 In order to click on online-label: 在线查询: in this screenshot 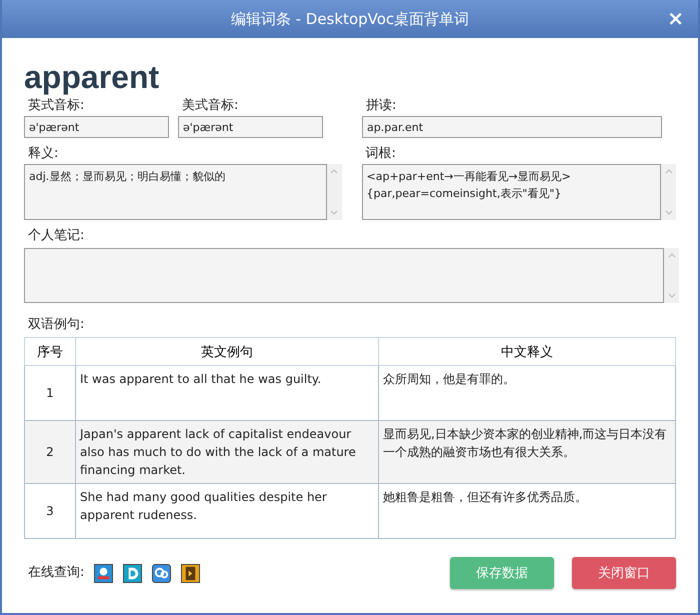, I will do `click(55, 573)`.